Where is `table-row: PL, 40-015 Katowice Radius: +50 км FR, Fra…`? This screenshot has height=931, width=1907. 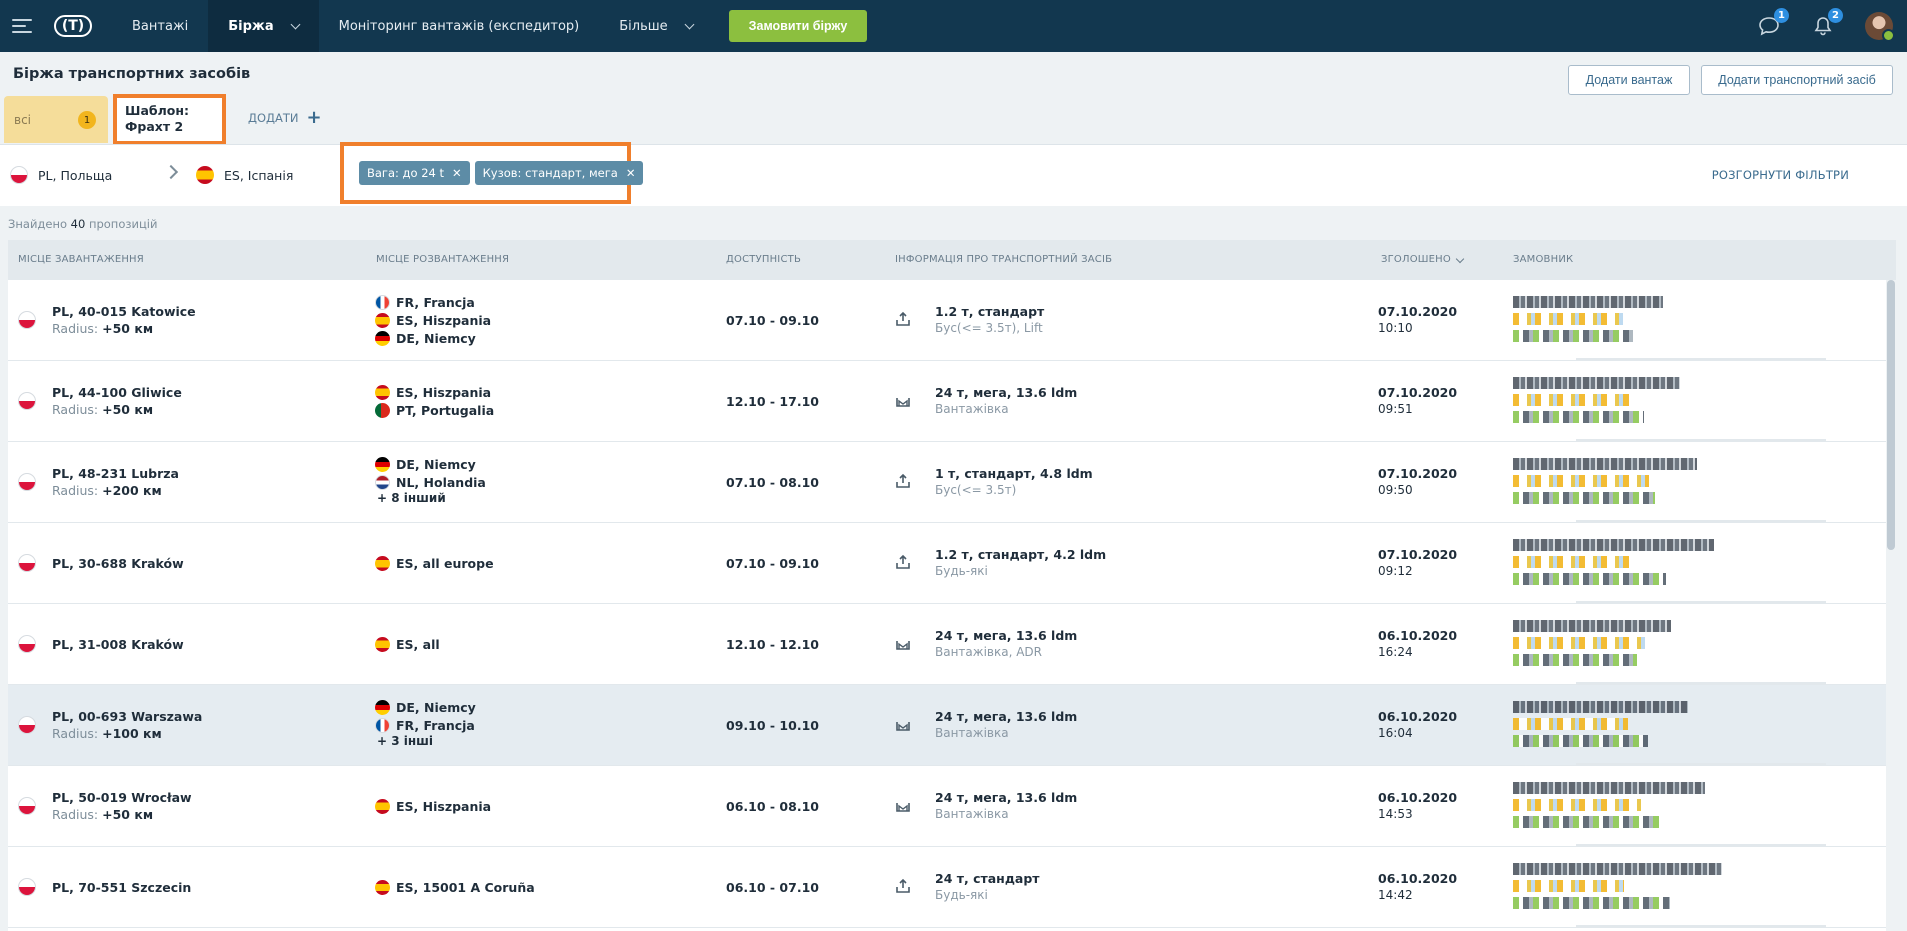
table-row: PL, 40-015 Katowice Radius: +50 км FR, Fra… is located at coordinates (952, 320).